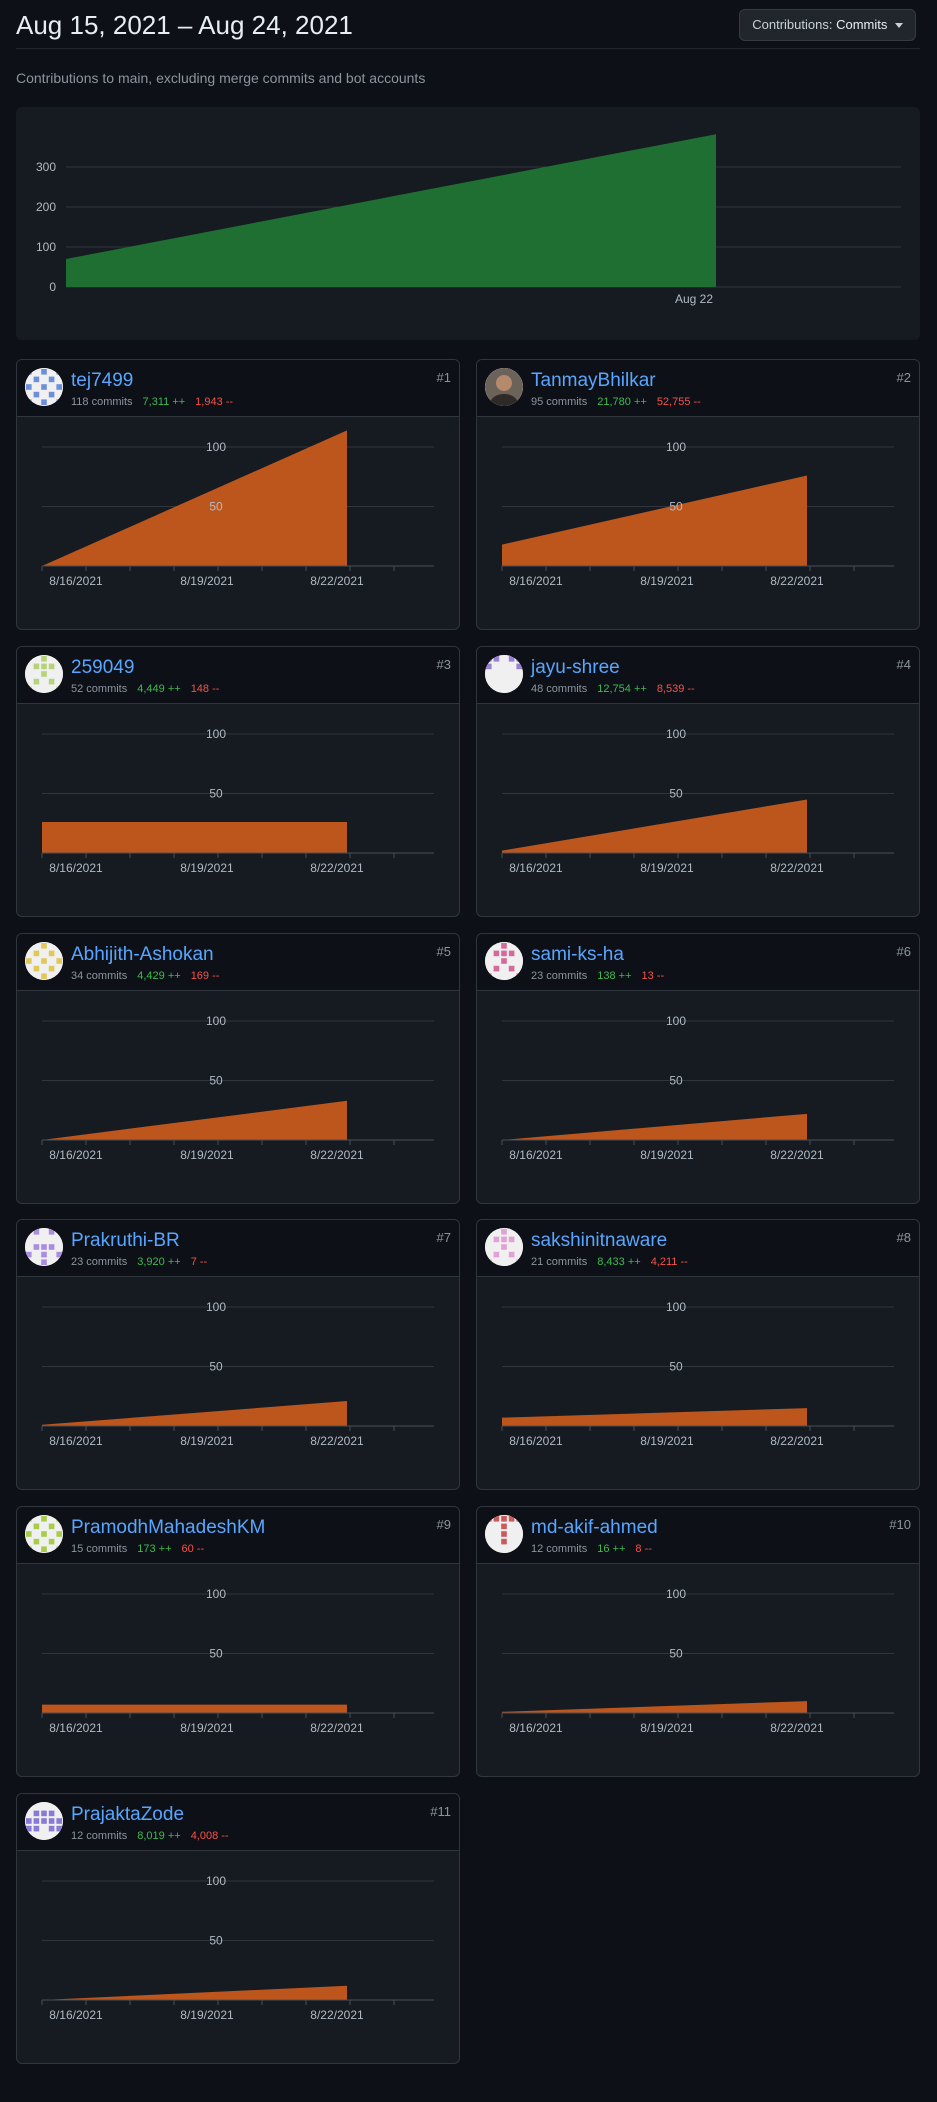 Image resolution: width=937 pixels, height=2102 pixels. Describe the element at coordinates (698, 1536) in the screenshot. I see `contributor-card-header: md-akif-ahmed 12 commits 16 ++ 8 -- #10` at that location.